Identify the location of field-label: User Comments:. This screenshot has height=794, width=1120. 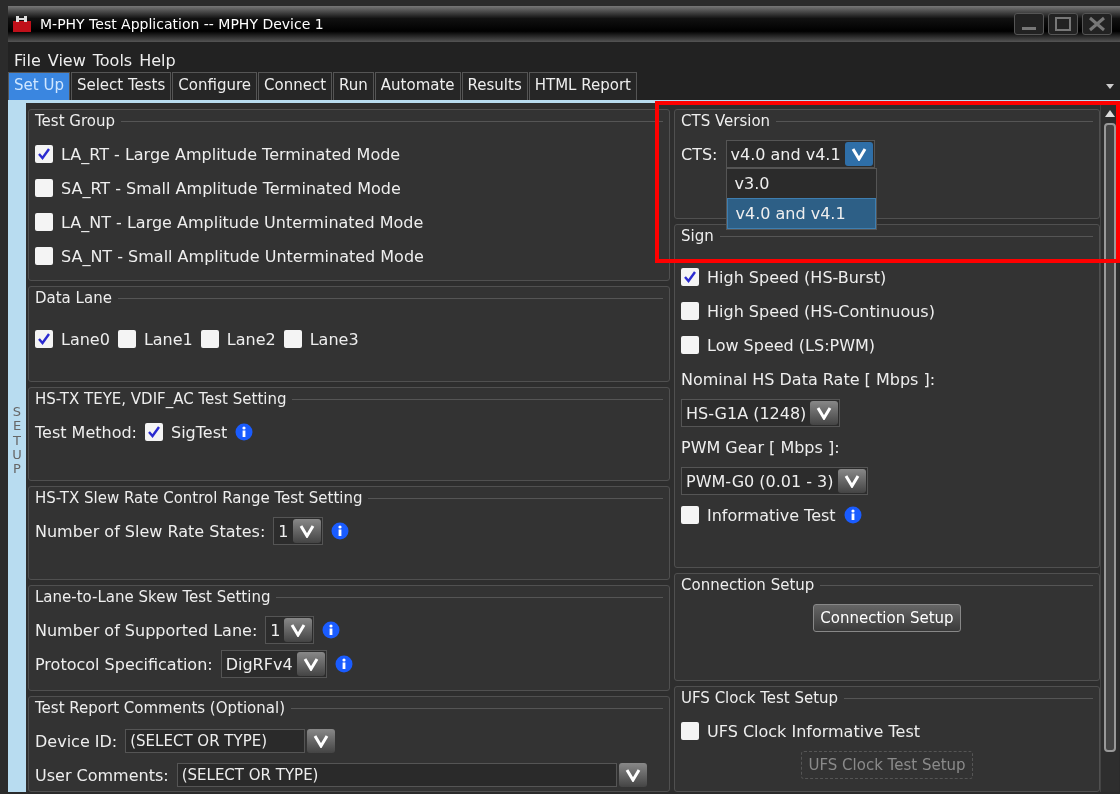
(102, 775).